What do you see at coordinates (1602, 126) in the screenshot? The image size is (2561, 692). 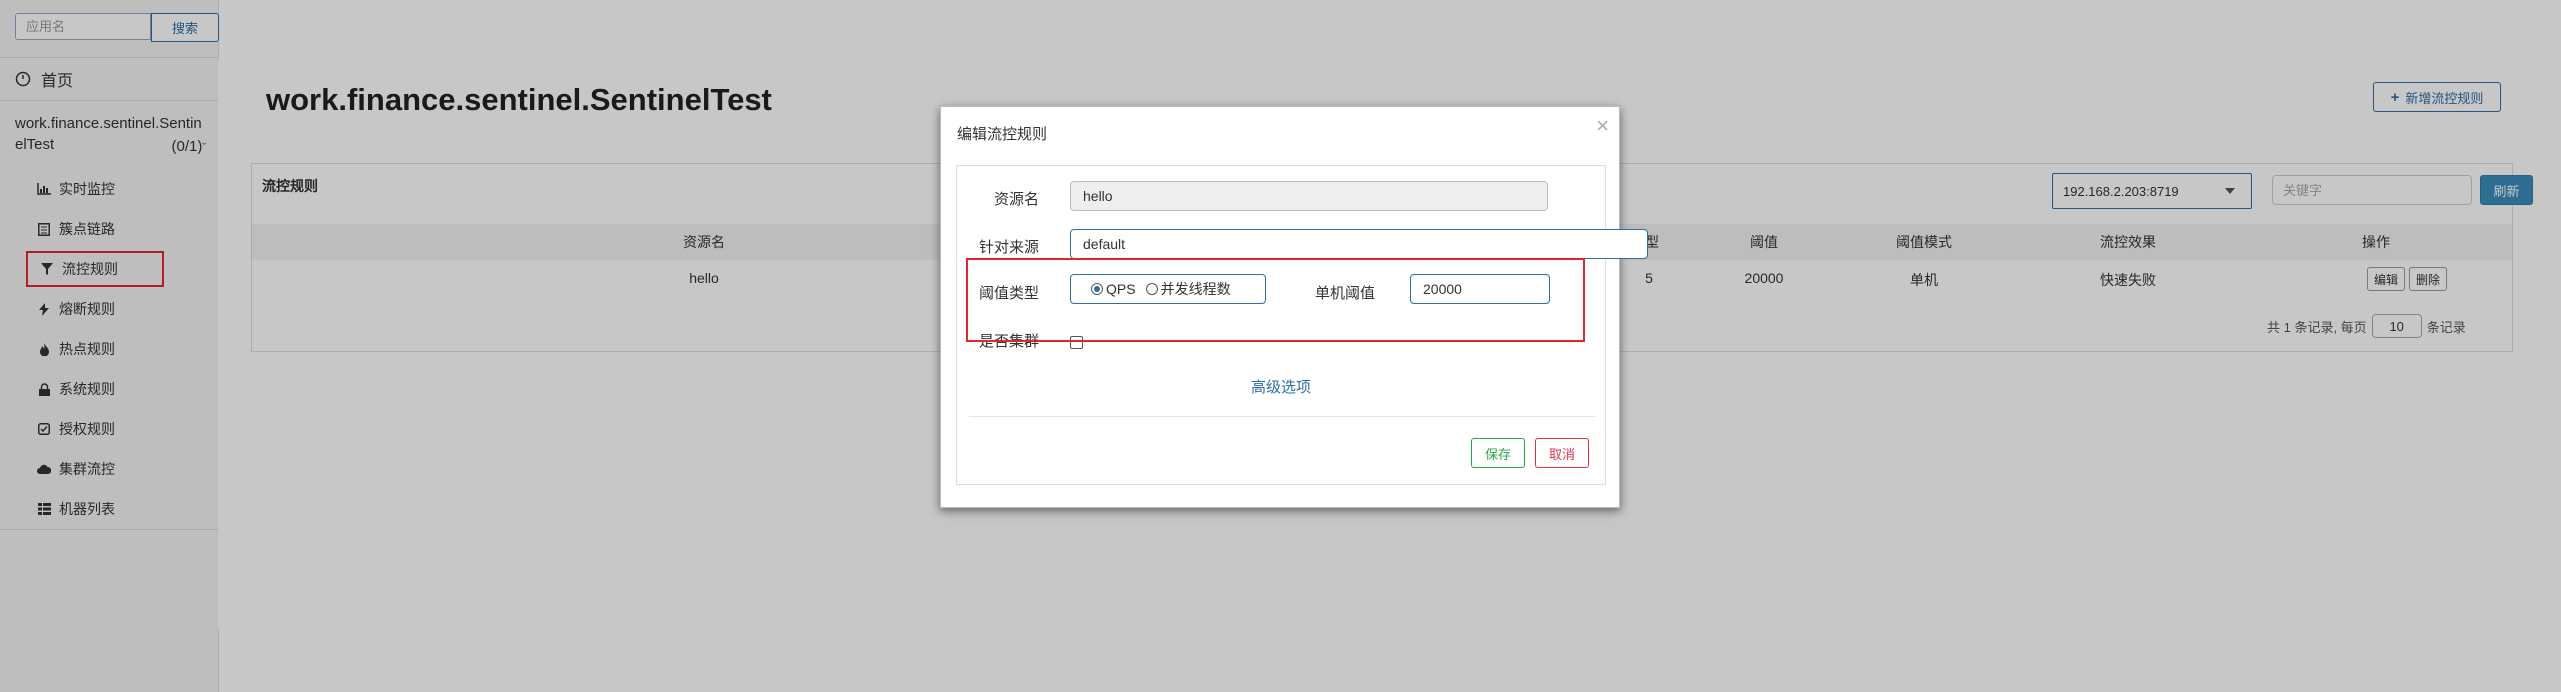 I see `close-icon: ×` at bounding box center [1602, 126].